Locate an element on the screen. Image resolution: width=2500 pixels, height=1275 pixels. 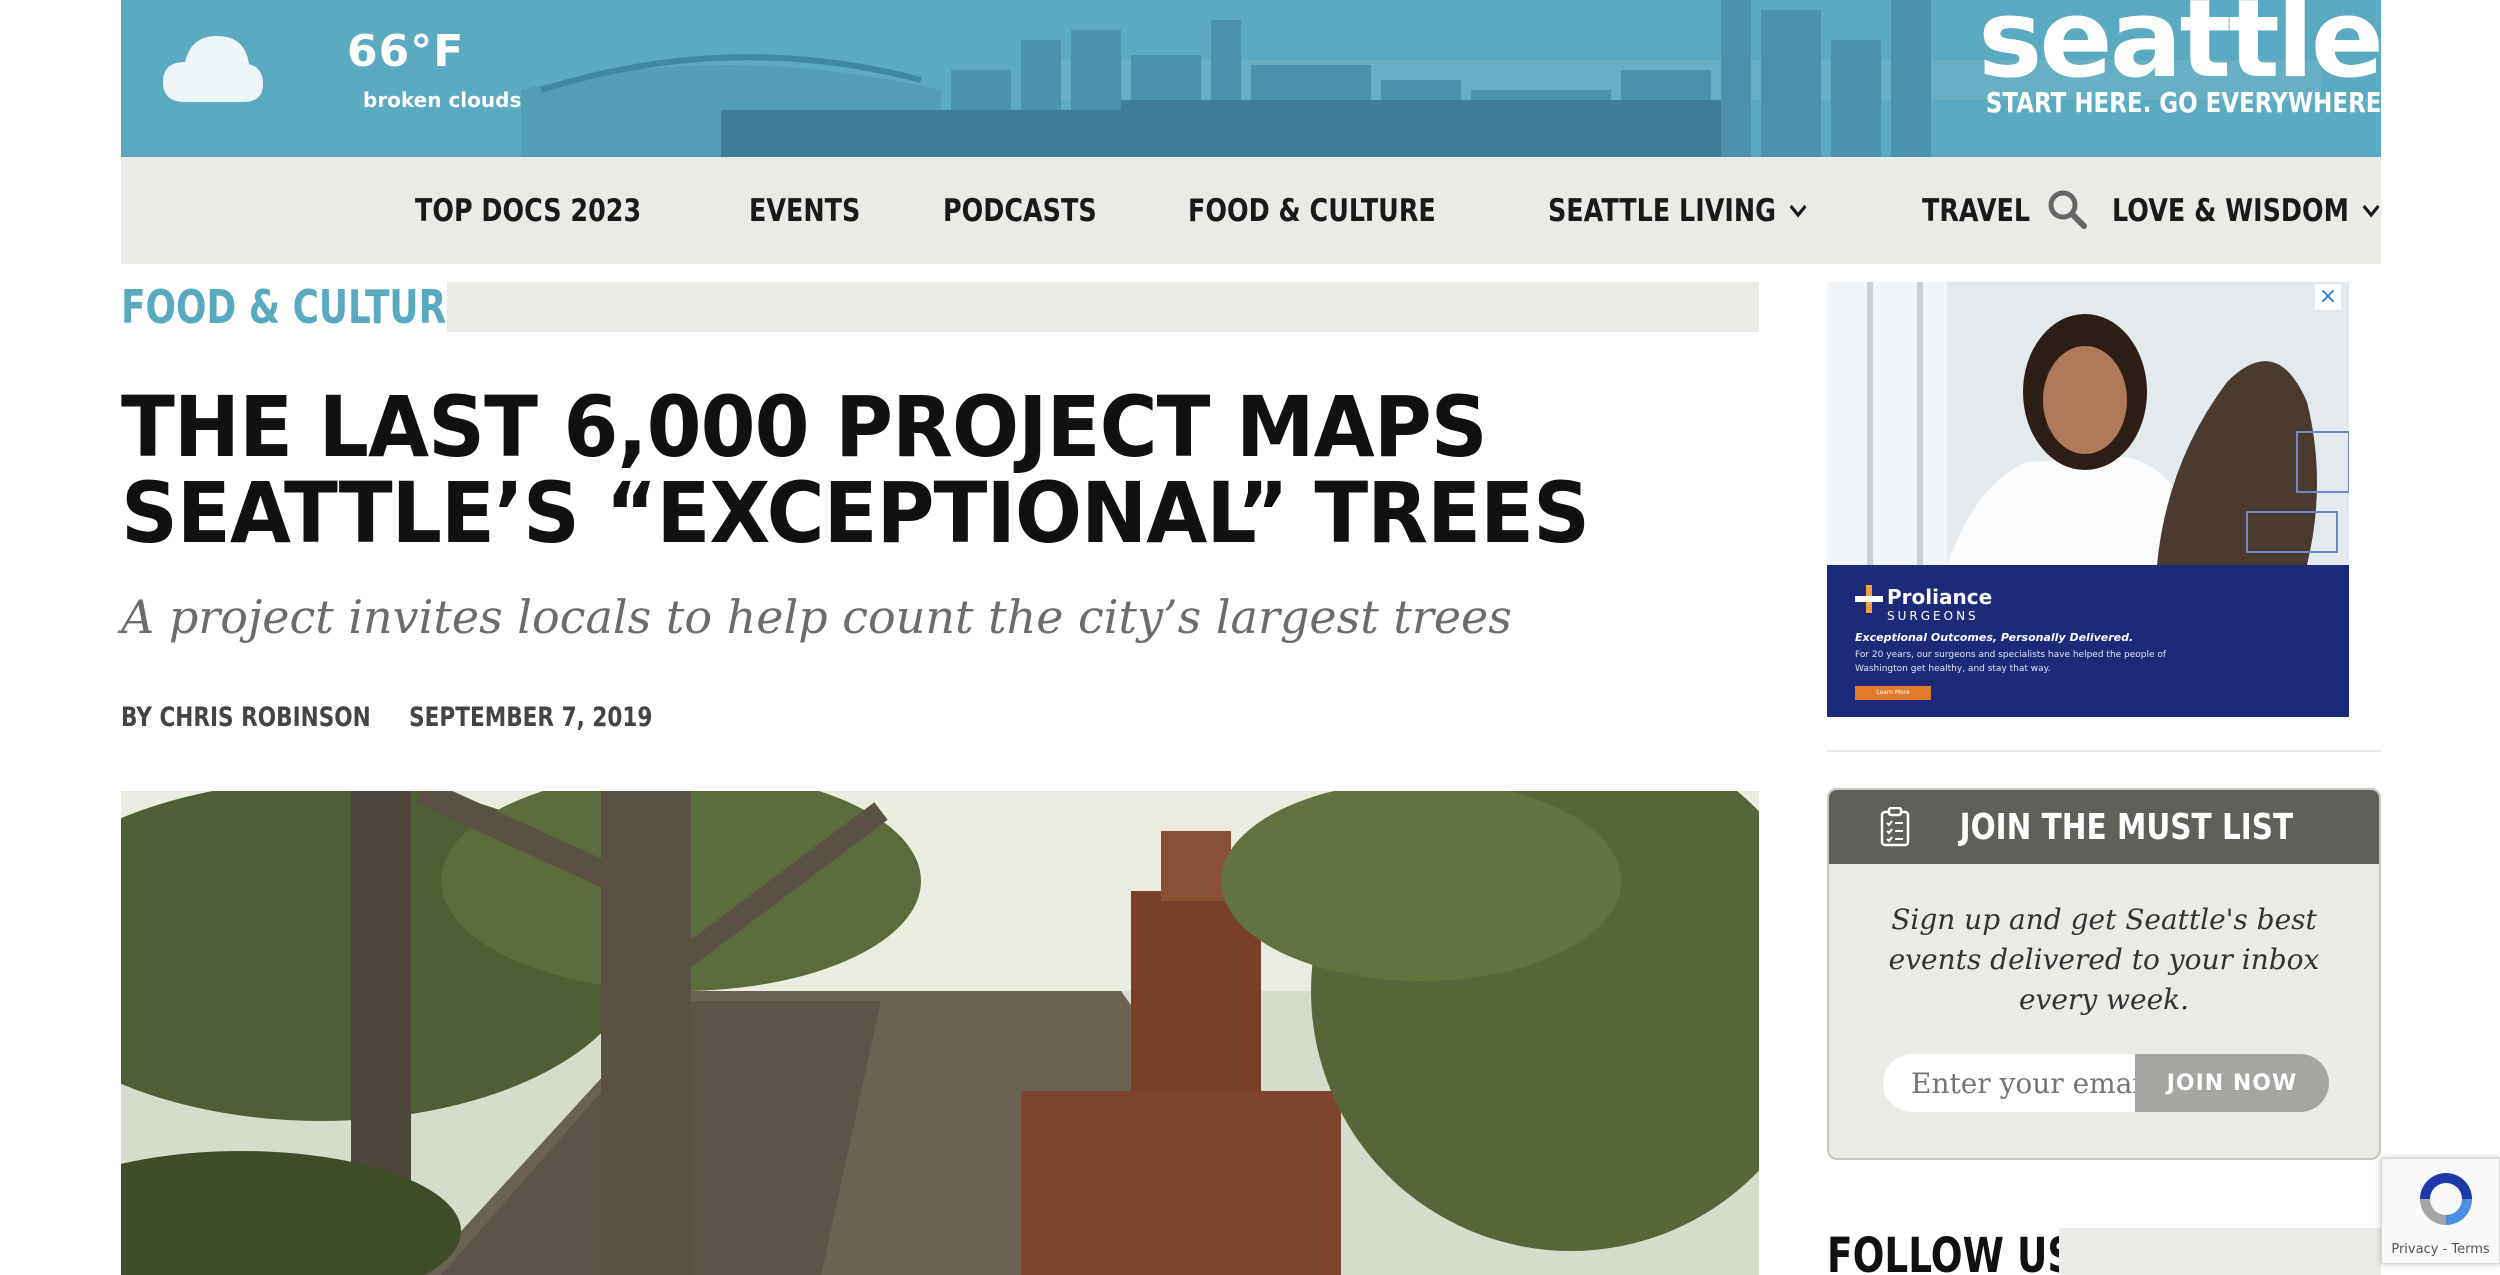
nav-item-seattle-living: SEATTLE LIVING is located at coordinates (1677, 211).